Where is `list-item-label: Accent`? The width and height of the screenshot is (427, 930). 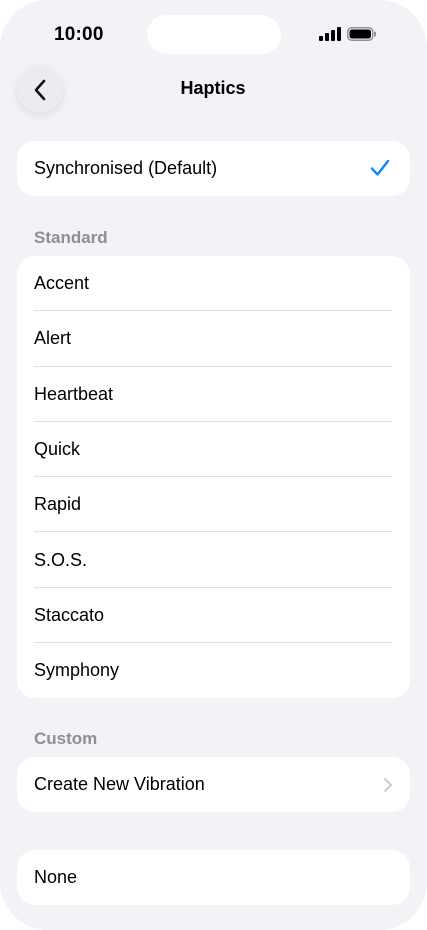
list-item-label: Accent is located at coordinates (62, 283).